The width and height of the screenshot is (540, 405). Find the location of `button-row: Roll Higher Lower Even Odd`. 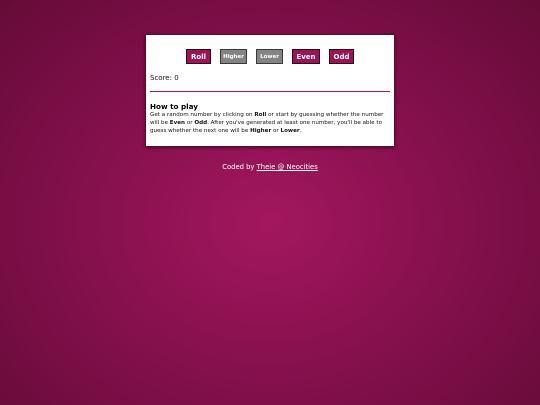

button-row: Roll Higher Lower Even Odd is located at coordinates (270, 56).